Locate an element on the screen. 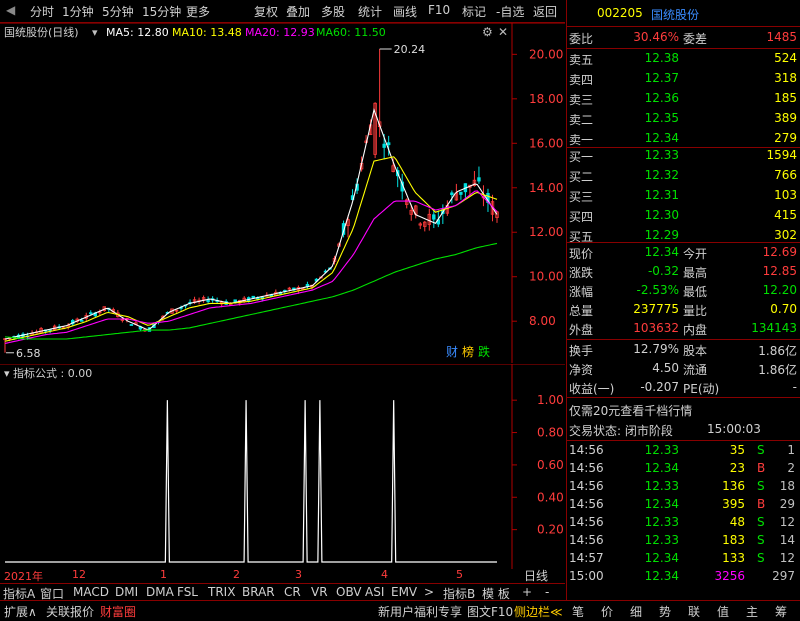  bid-price: 12.30 is located at coordinates (661, 215).